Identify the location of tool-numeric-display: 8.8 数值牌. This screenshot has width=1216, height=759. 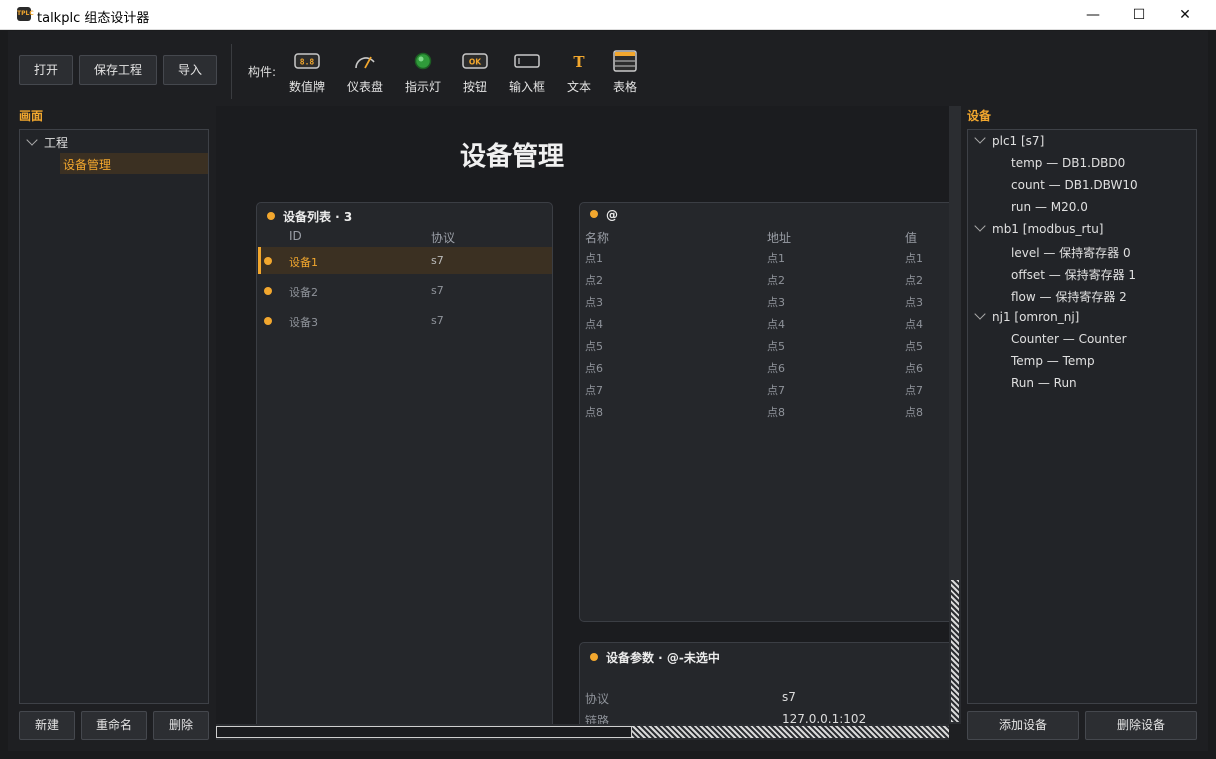
(307, 71).